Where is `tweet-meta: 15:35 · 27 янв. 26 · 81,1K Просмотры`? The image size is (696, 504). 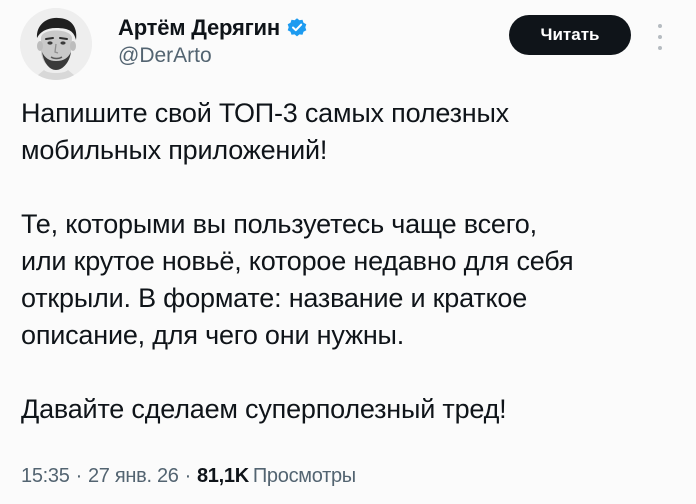
tweet-meta: 15:35 · 27 янв. 26 · 81,1K Просмотры is located at coordinates (188, 476).